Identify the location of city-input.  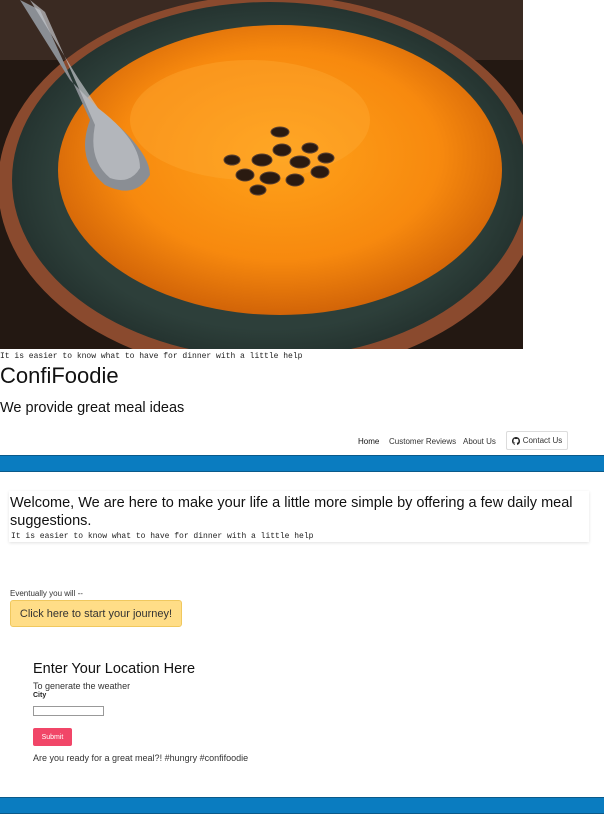
(68, 711).